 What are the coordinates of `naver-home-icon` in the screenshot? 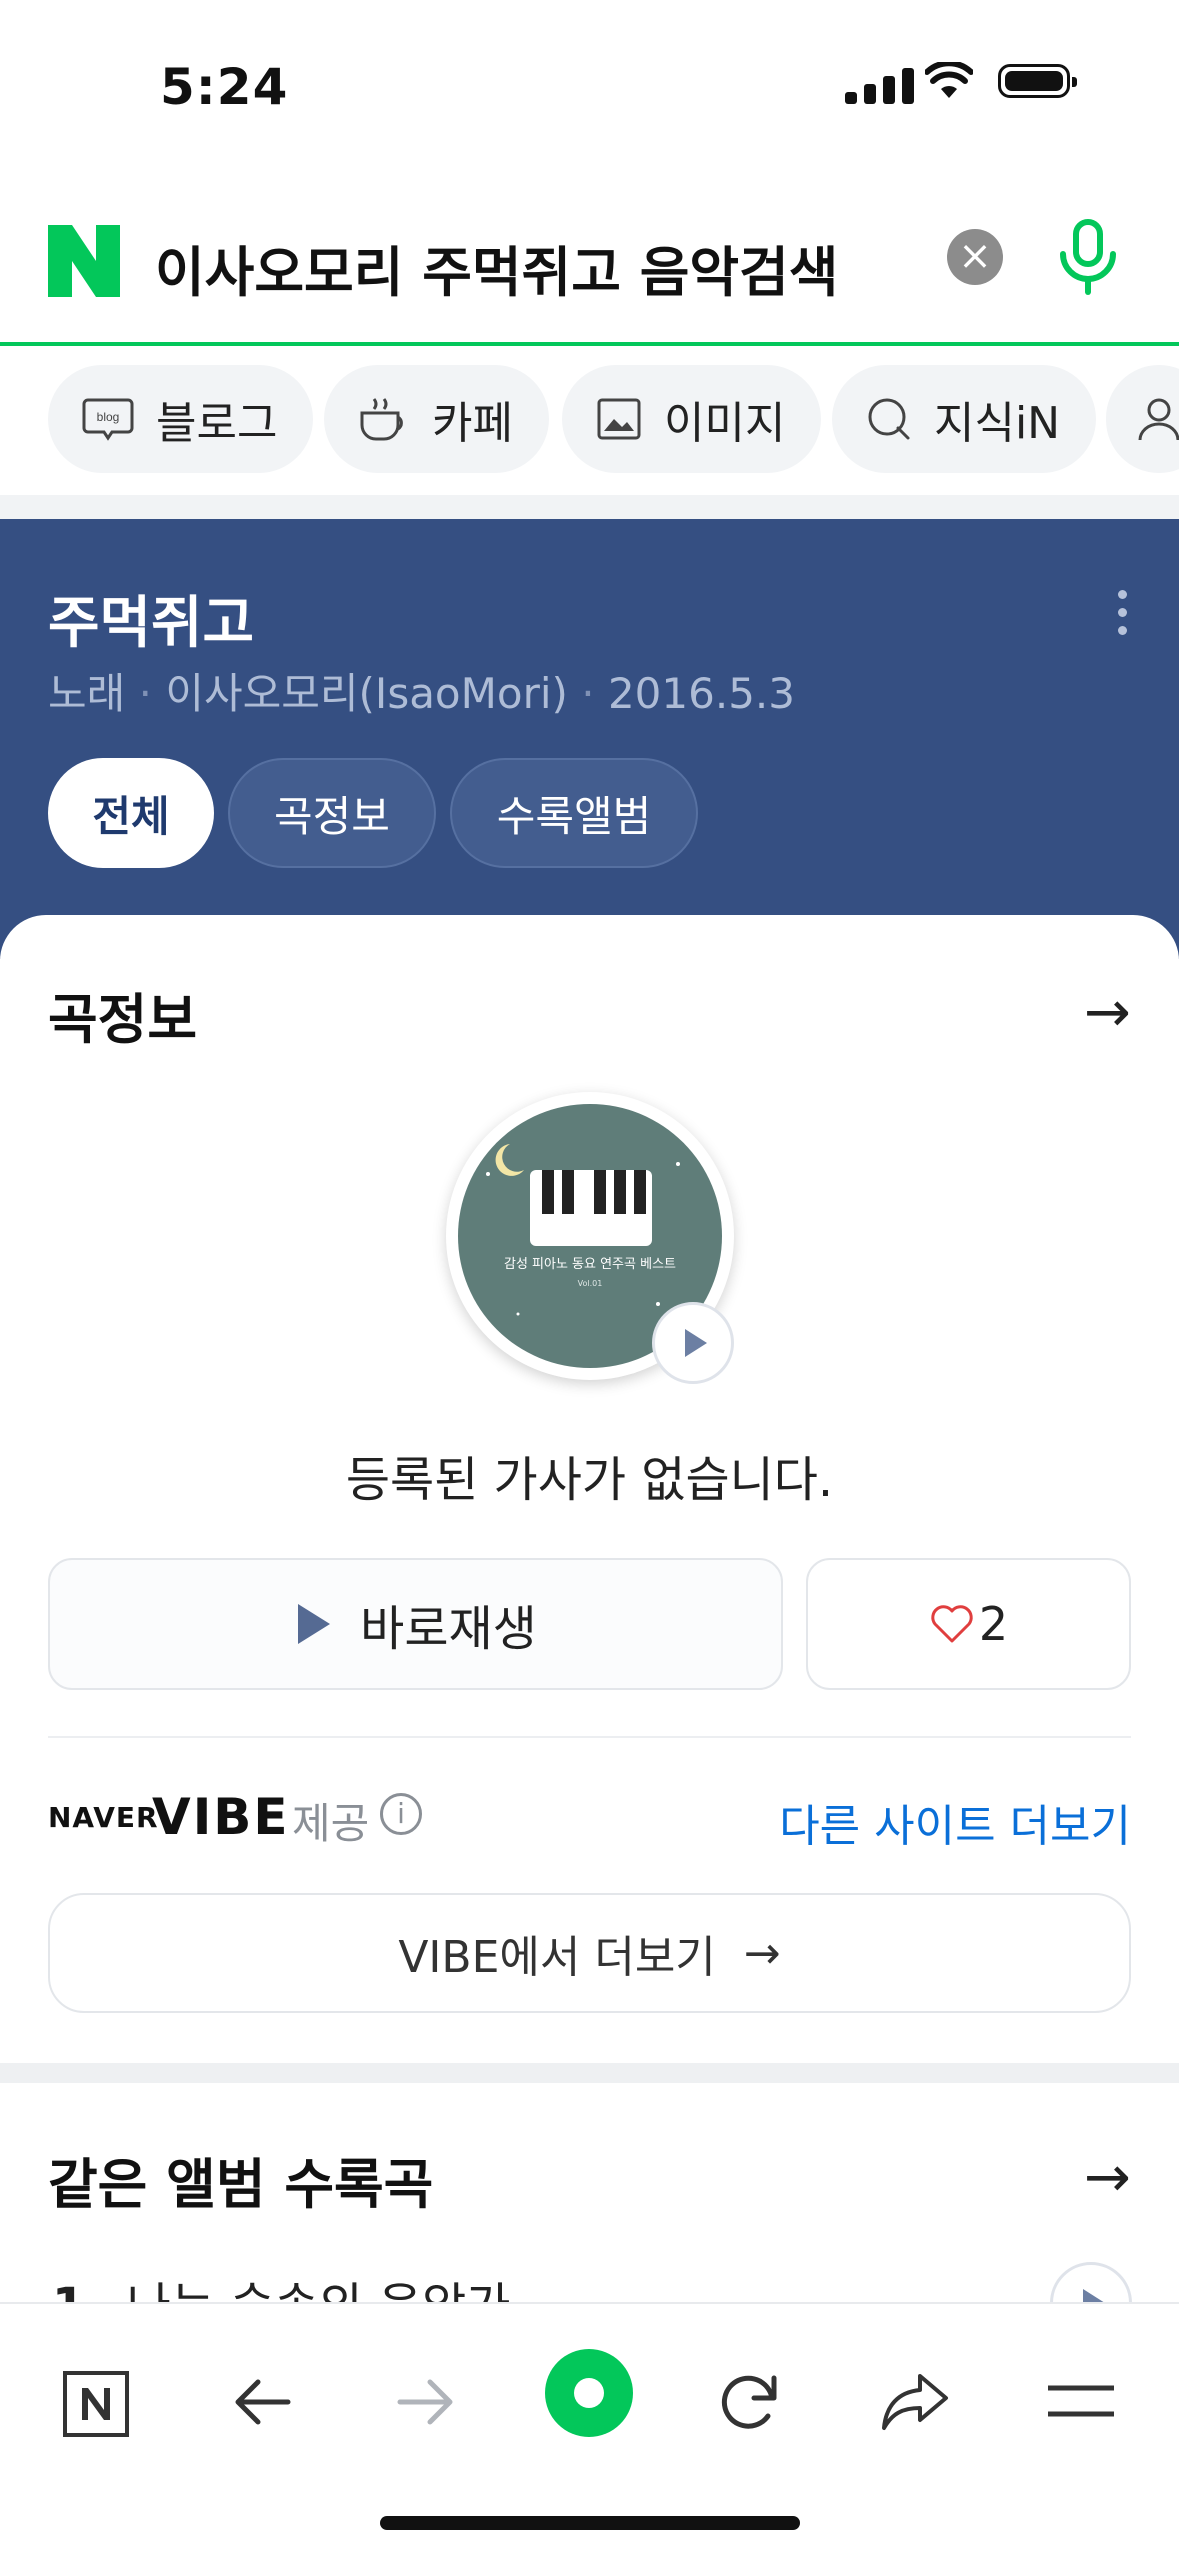 It's located at (96, 2406).